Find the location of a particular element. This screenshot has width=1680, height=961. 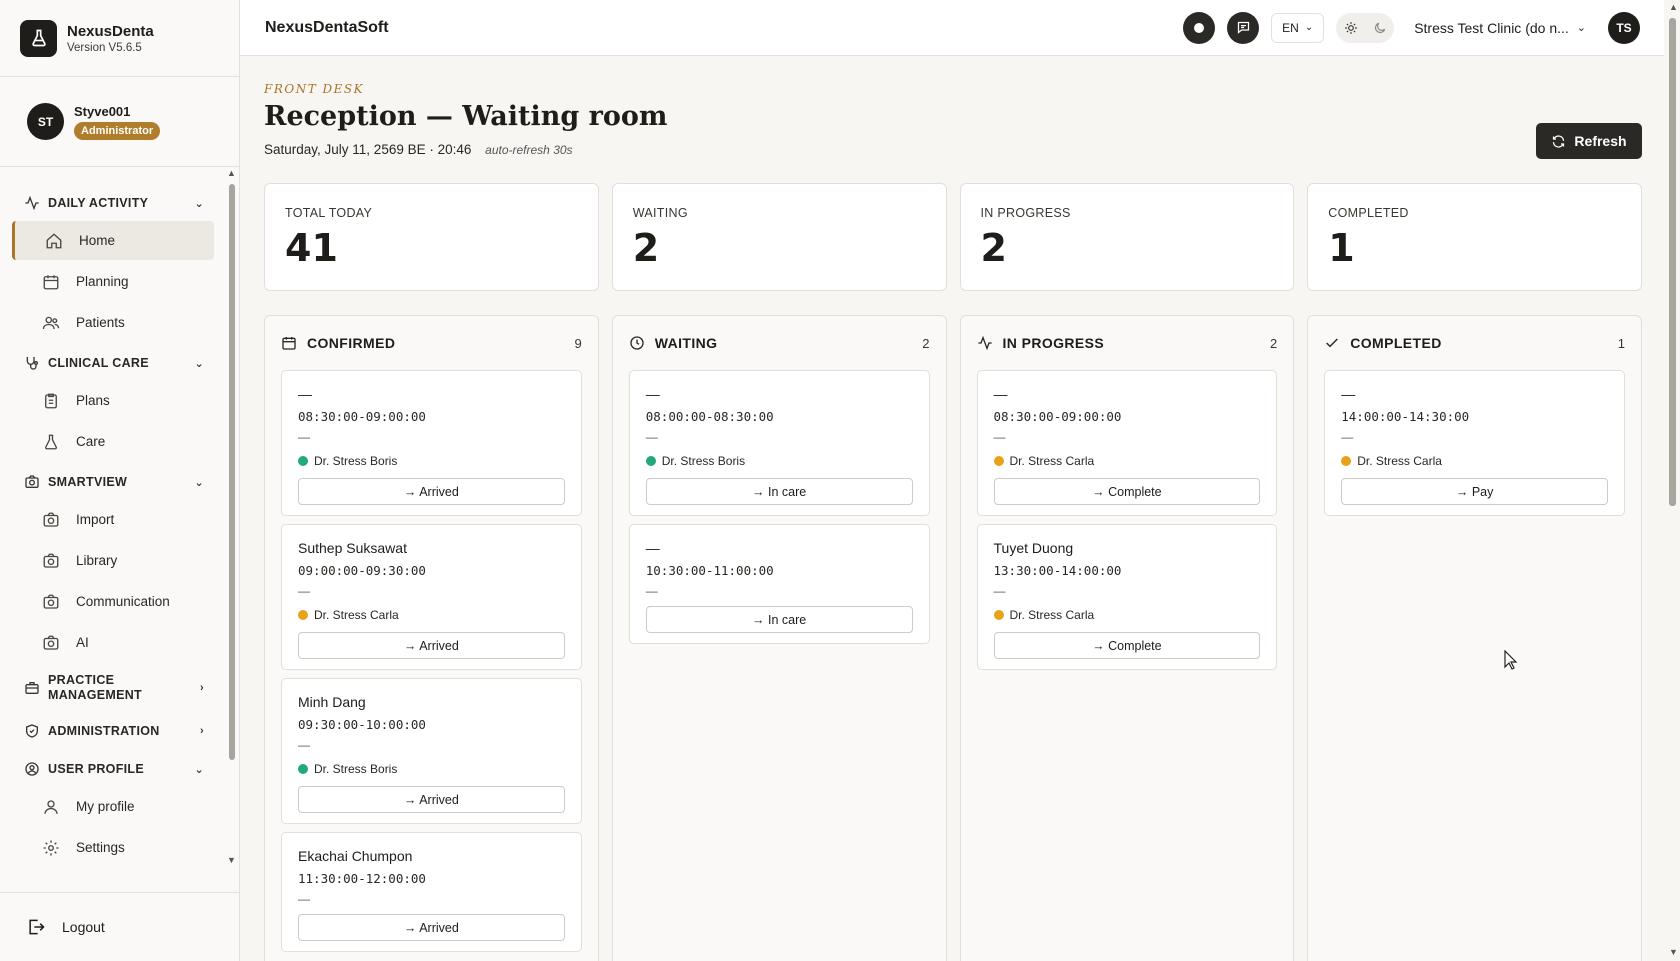

stat-label: TOTAL TODAY is located at coordinates (329, 213).